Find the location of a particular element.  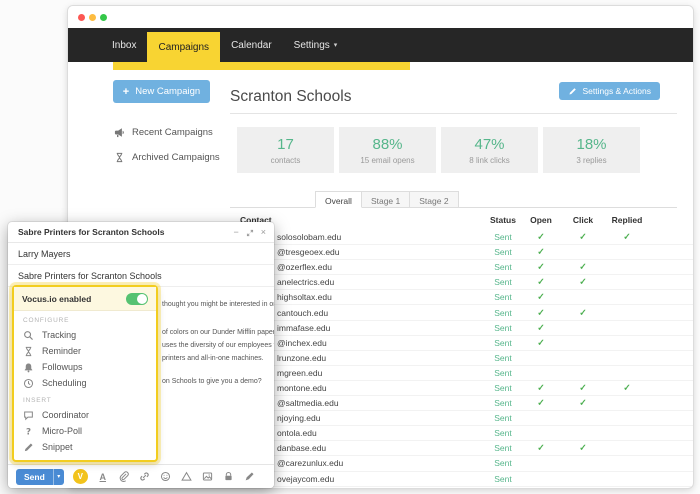

chevron-down-icon: ▾ is located at coordinates (335, 45).